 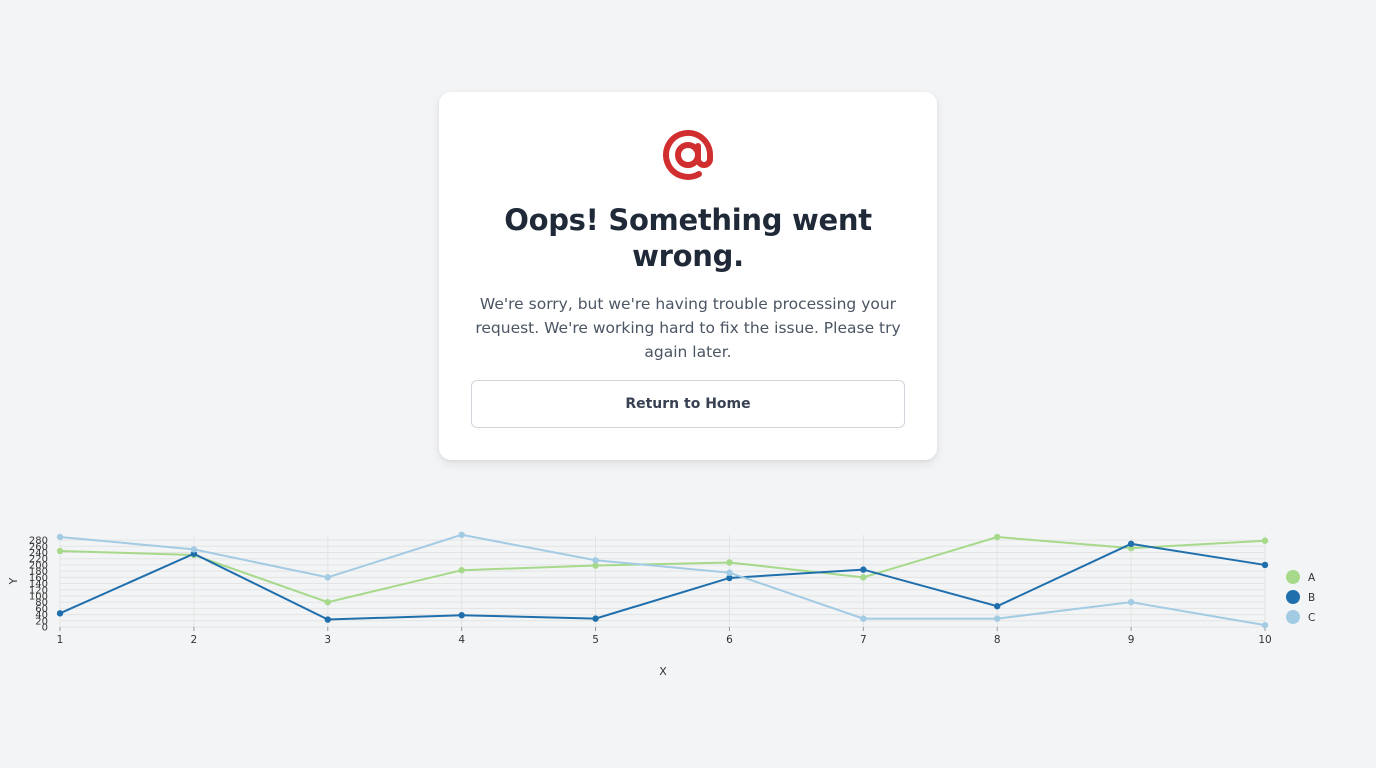 What do you see at coordinates (663, 671) in the screenshot?
I see `x-axis-label: X` at bounding box center [663, 671].